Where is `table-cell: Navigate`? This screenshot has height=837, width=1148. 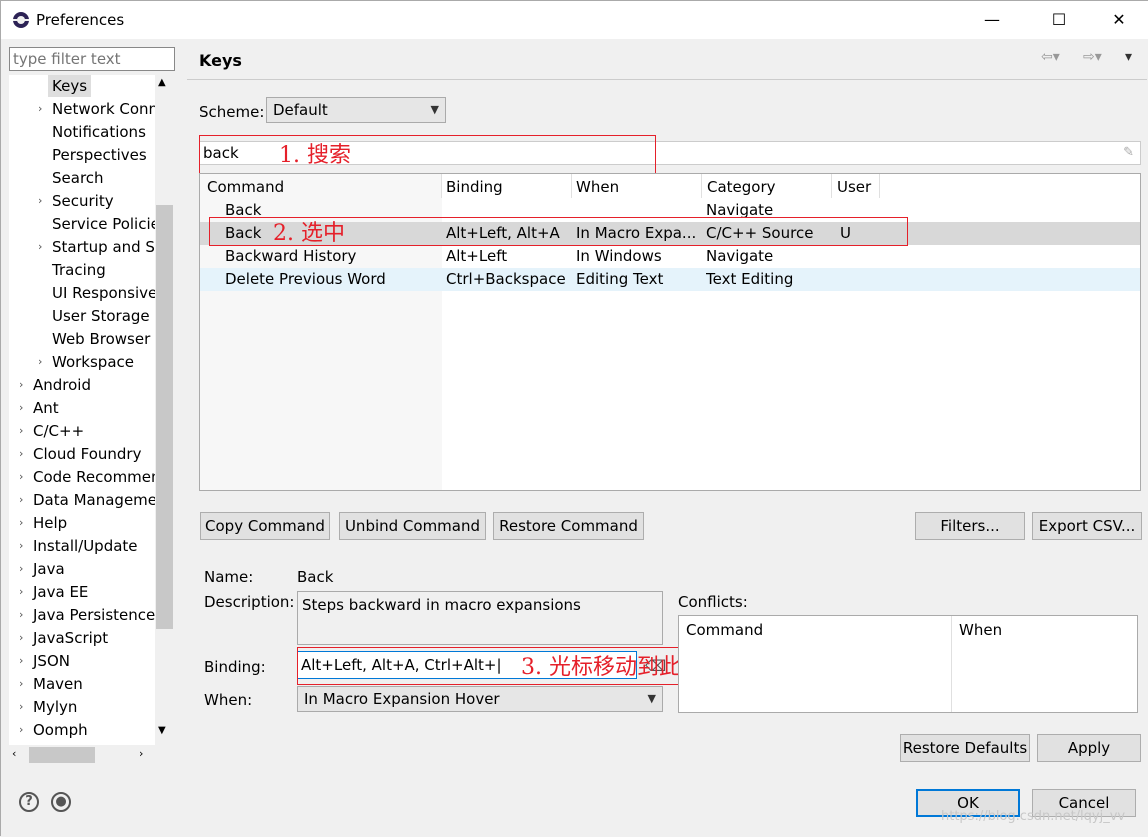 table-cell: Navigate is located at coordinates (740, 256).